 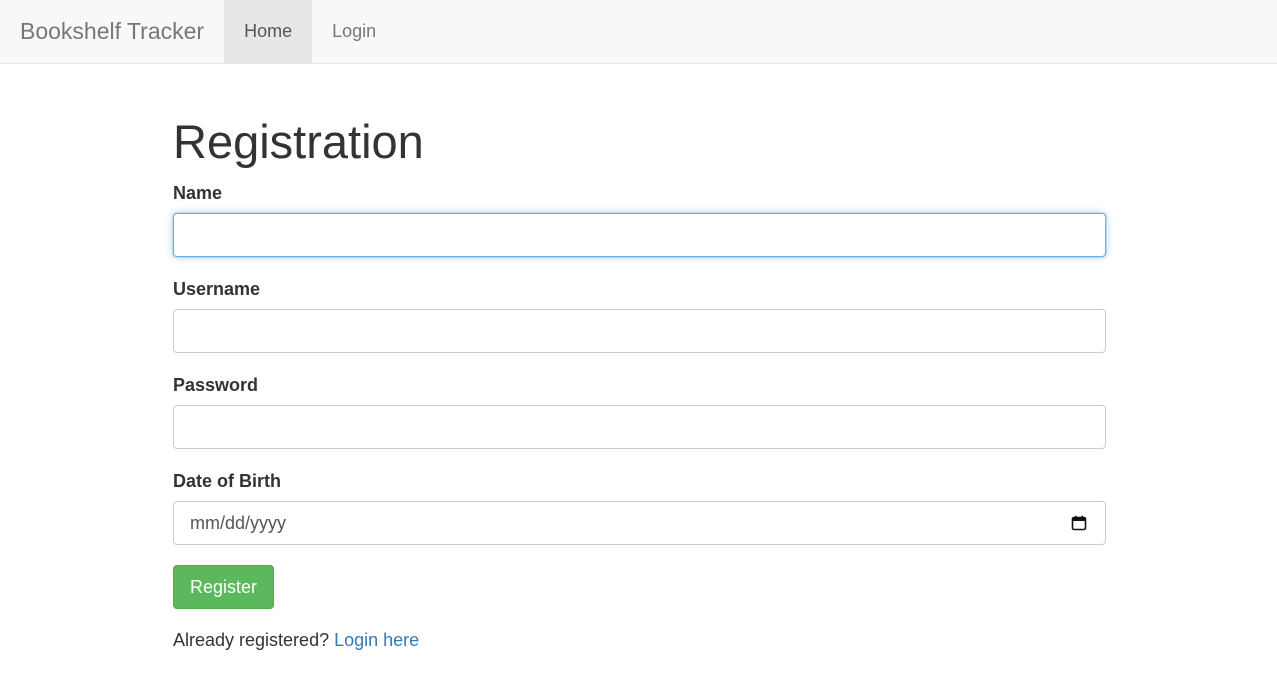 What do you see at coordinates (227, 481) in the screenshot?
I see `dob-label: Date of Birth` at bounding box center [227, 481].